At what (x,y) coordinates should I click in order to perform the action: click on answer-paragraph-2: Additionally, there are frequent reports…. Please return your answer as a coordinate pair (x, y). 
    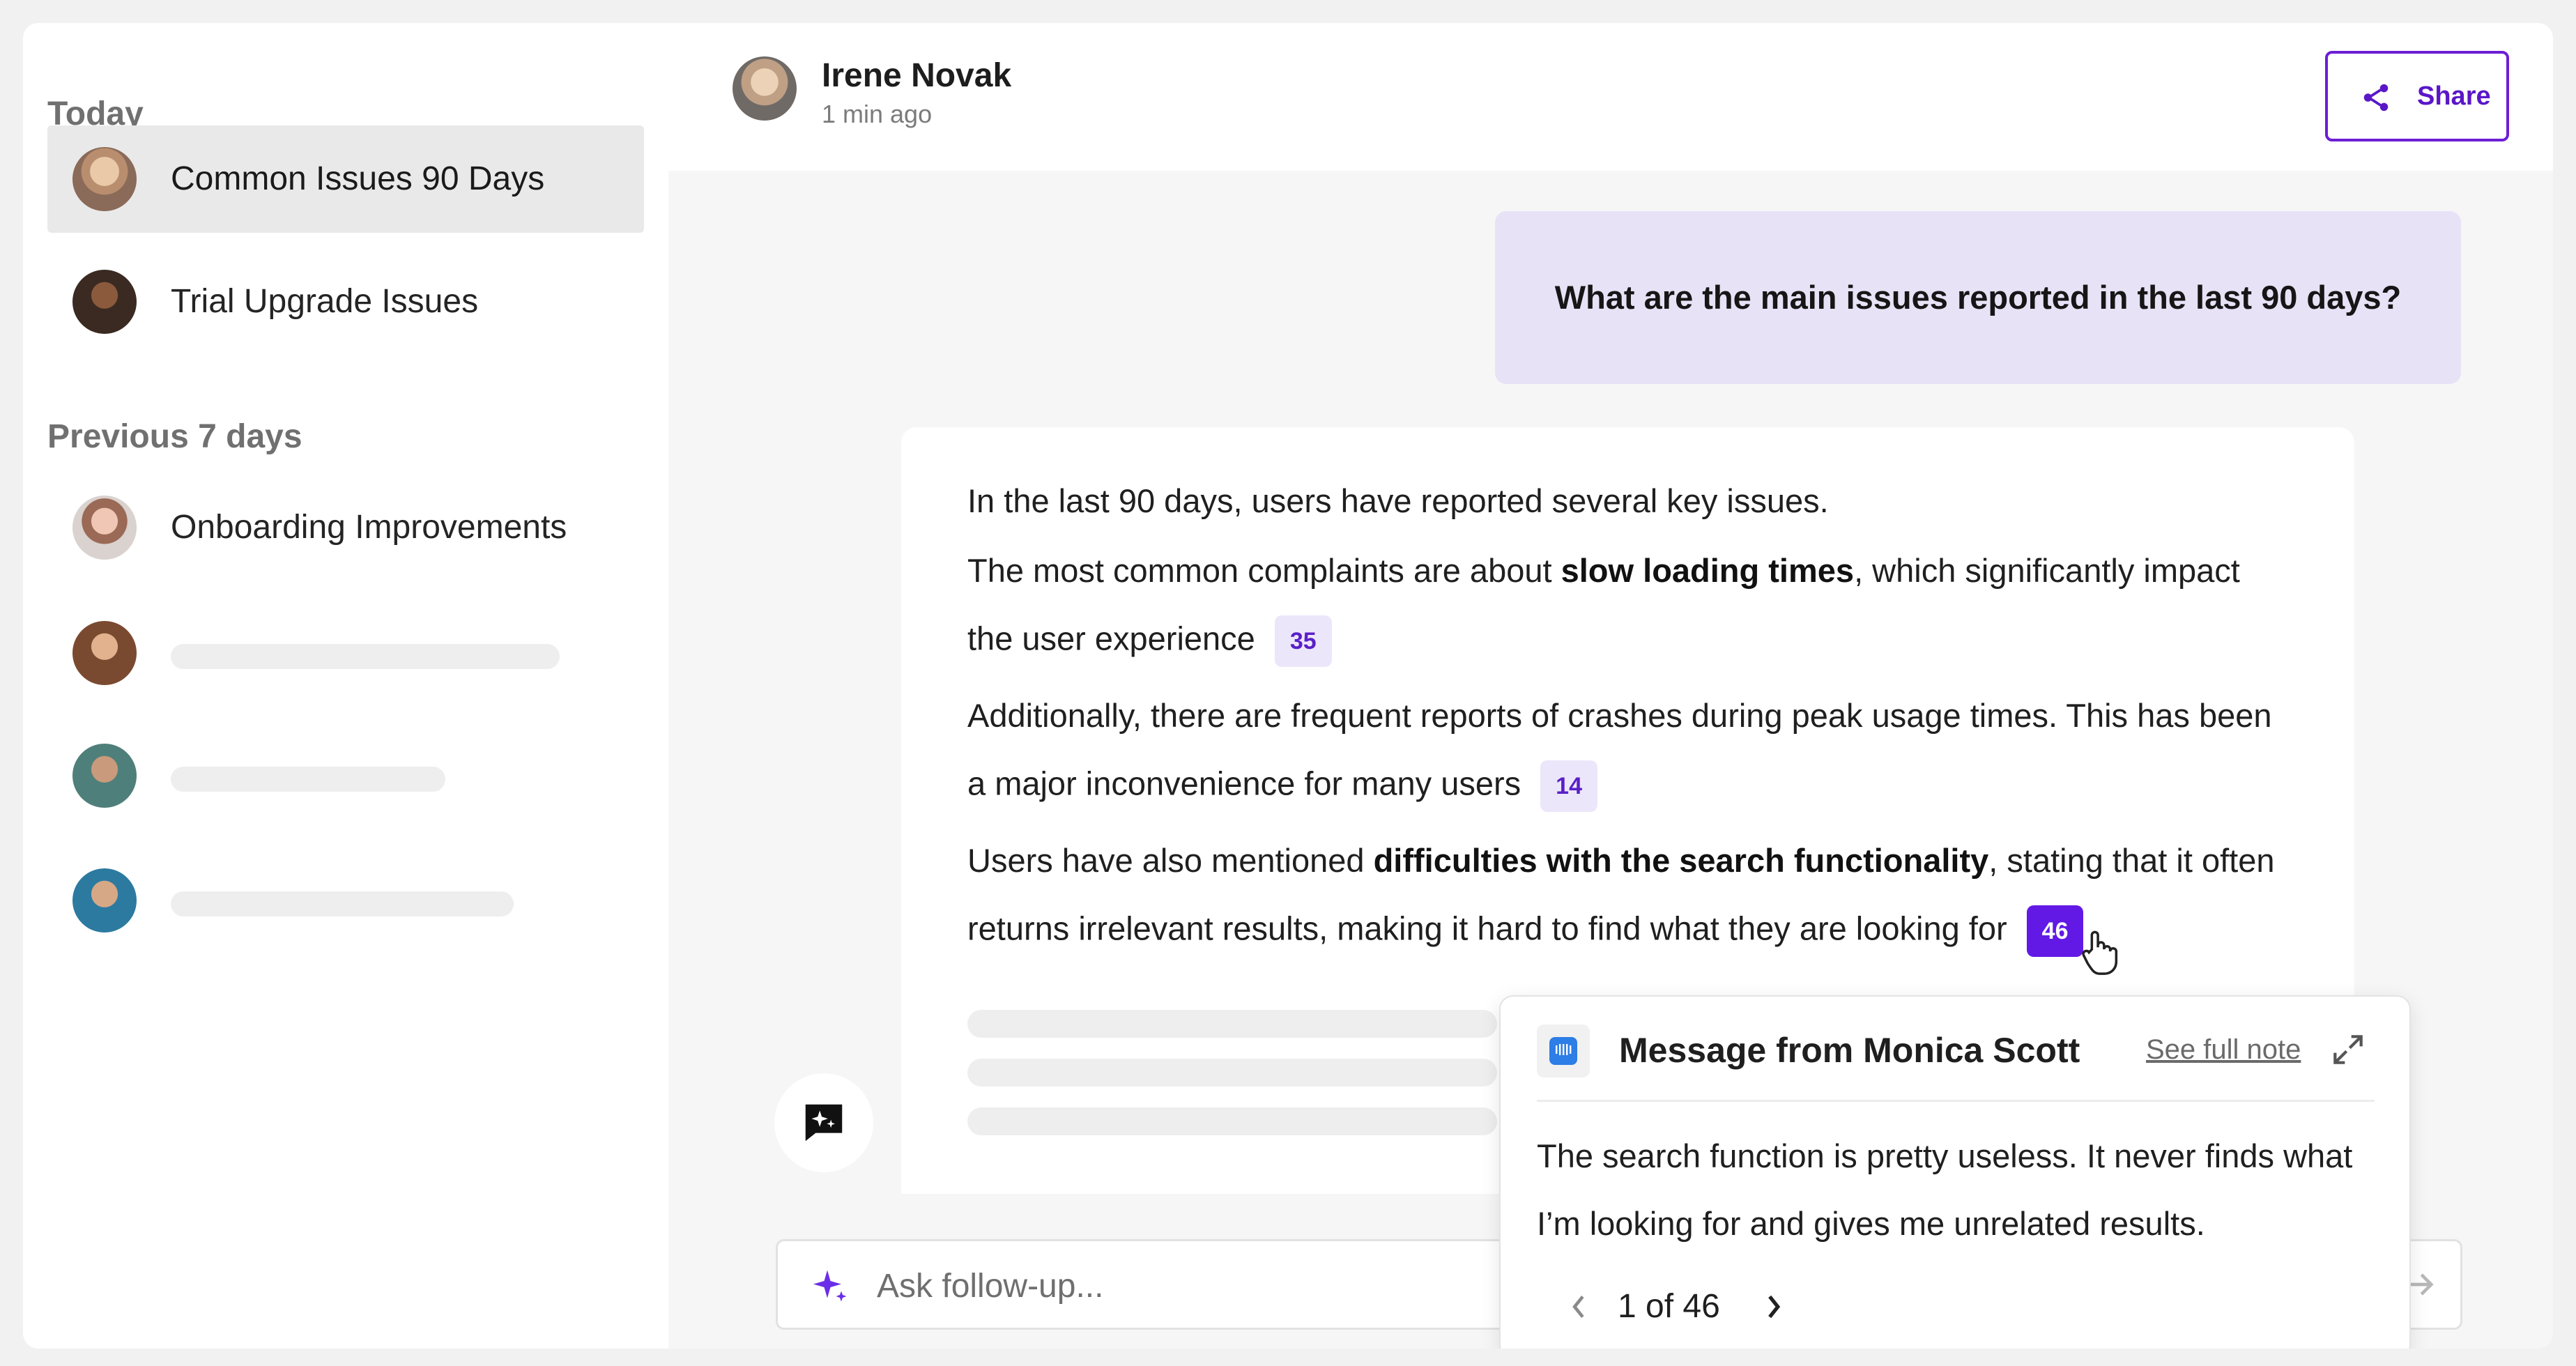
    Looking at the image, I should click on (1619, 715).